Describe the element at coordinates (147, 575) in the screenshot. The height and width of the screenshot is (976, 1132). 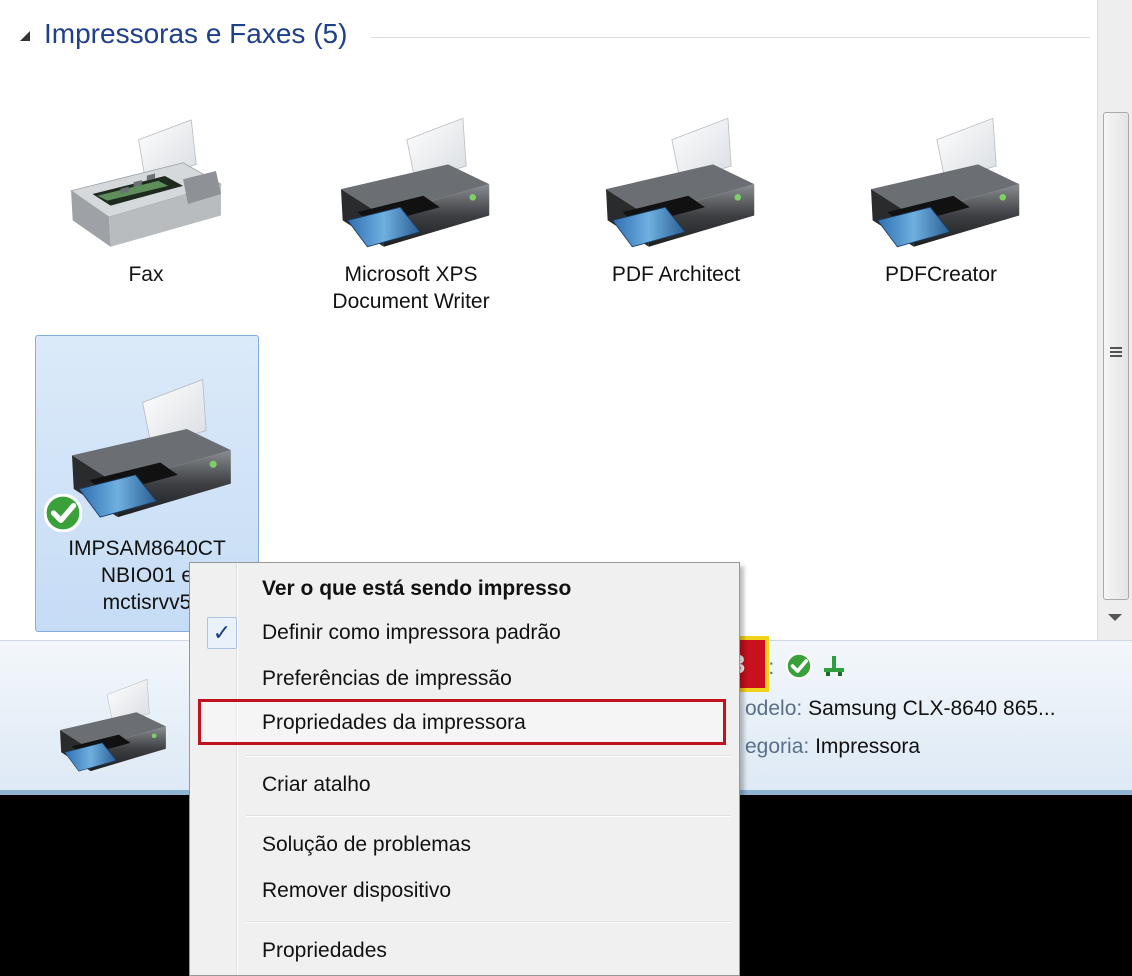
I see `device-label-line: NBIO01 e` at that location.